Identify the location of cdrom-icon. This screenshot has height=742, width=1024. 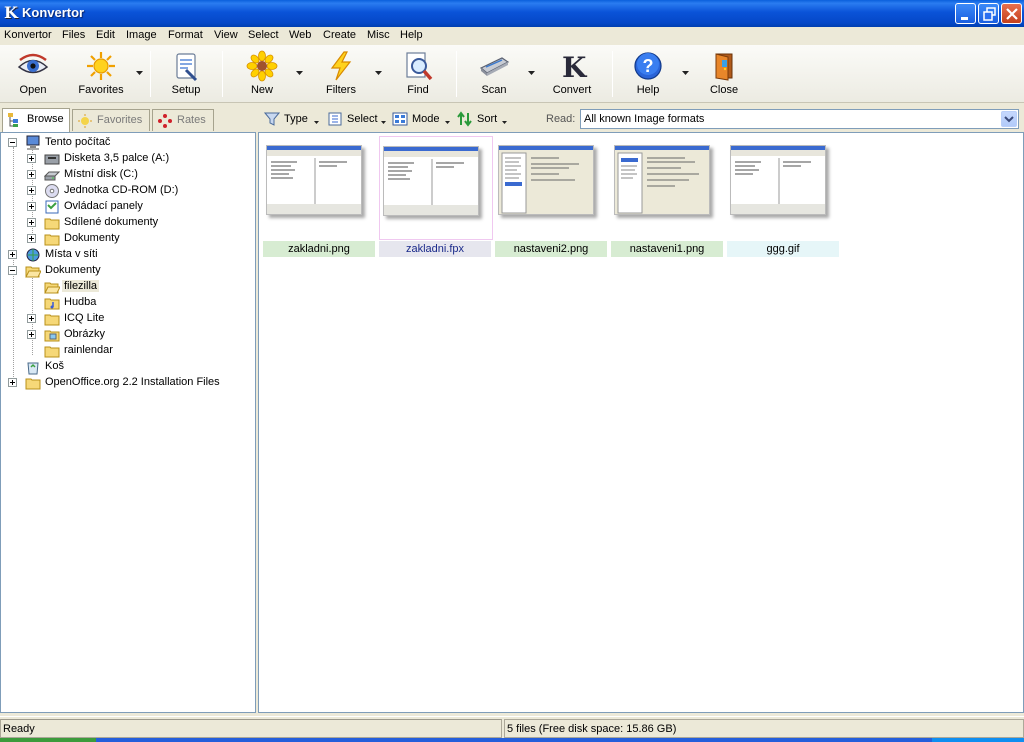
(52, 191).